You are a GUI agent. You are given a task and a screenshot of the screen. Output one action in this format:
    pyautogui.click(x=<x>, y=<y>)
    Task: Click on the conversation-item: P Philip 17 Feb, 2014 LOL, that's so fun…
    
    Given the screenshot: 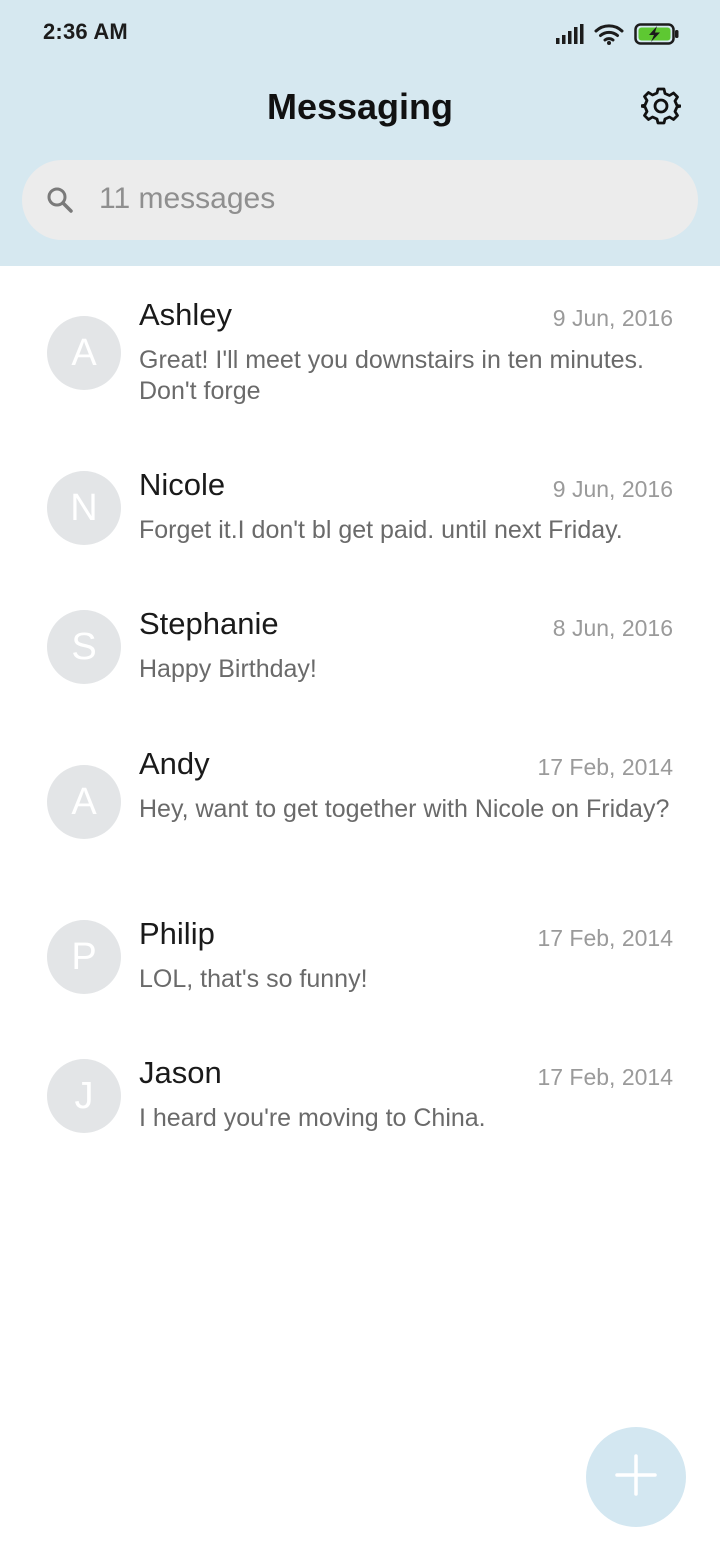 What is the action you would take?
    pyautogui.click(x=360, y=954)
    